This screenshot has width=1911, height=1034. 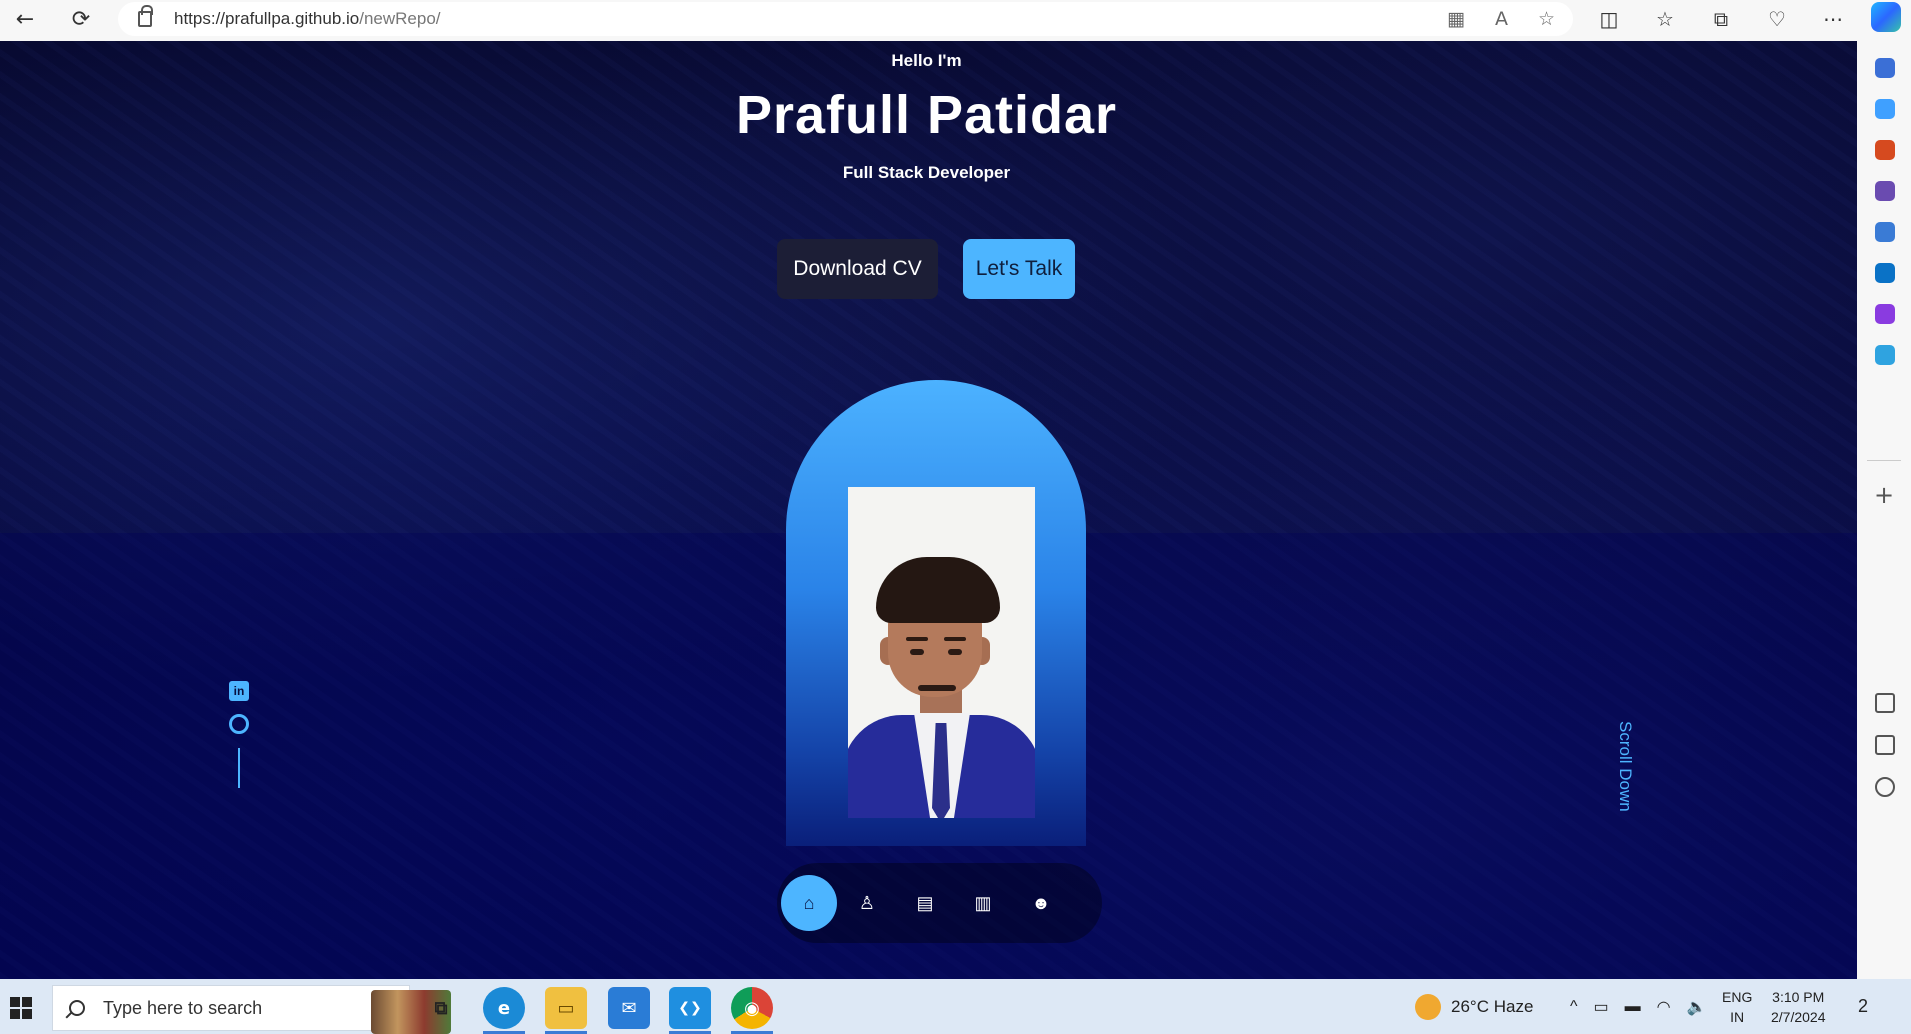 What do you see at coordinates (1885, 745) in the screenshot?
I see `external-link-icon` at bounding box center [1885, 745].